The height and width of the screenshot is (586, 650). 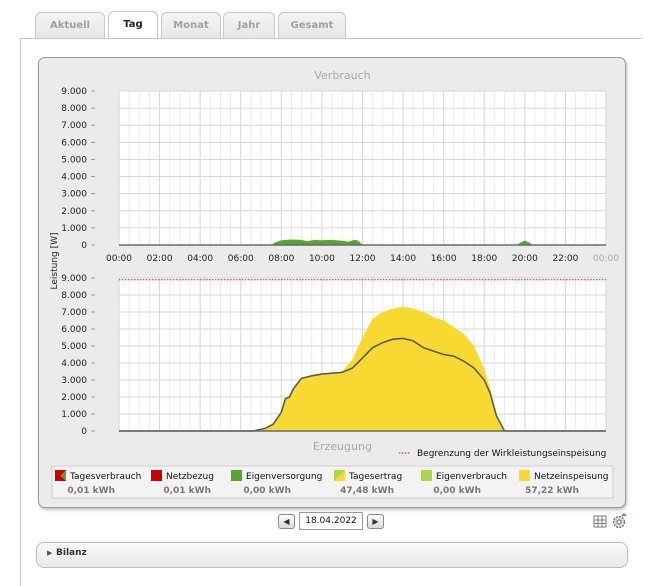 What do you see at coordinates (565, 259) in the screenshot?
I see `x-tick-label: 22:00` at bounding box center [565, 259].